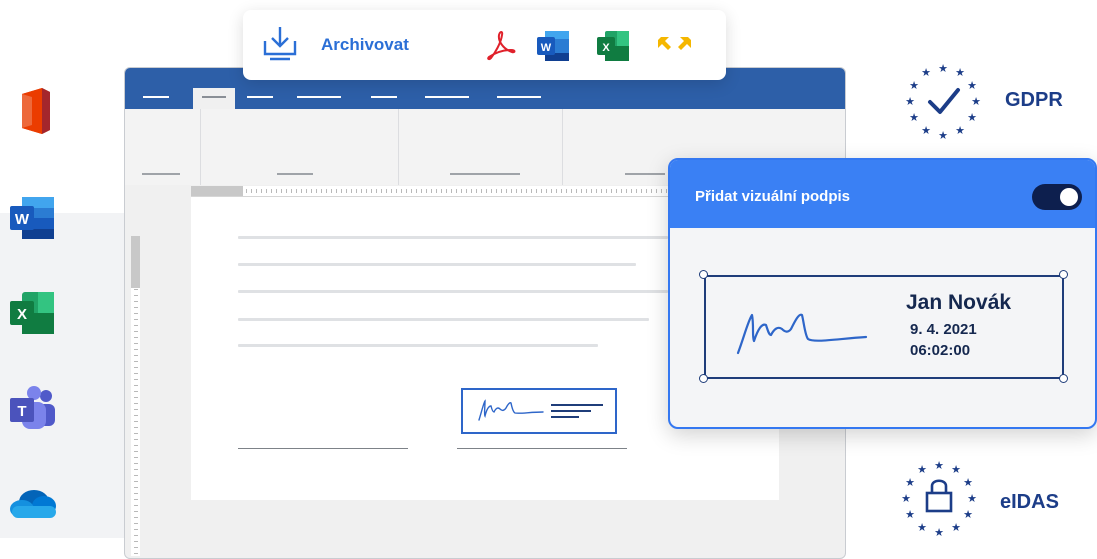  I want to click on top-toolbar: Archivovat W X, so click(484, 45).